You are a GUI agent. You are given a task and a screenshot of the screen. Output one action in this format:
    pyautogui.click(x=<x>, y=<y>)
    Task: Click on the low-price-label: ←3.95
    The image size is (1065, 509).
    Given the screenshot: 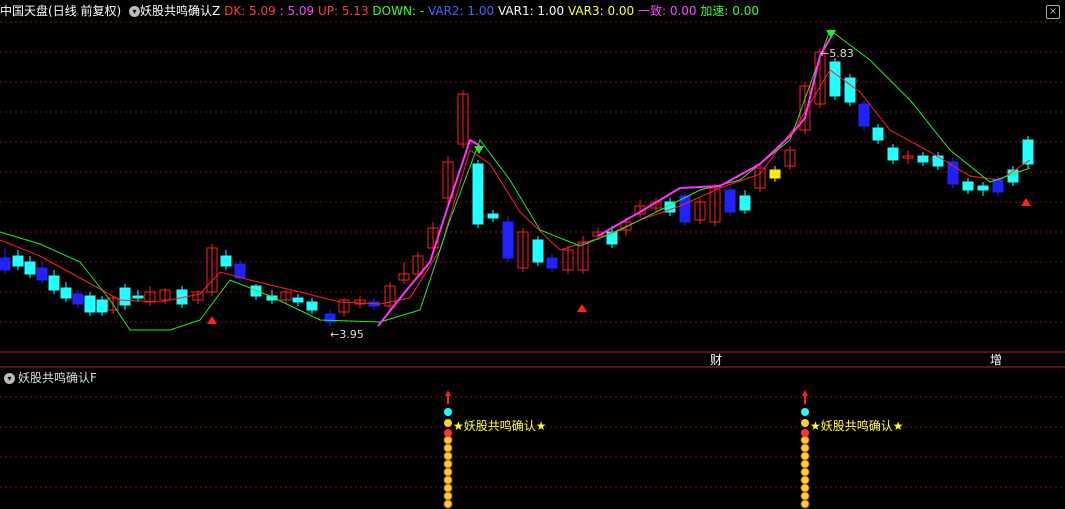 What is the action you would take?
    pyautogui.click(x=347, y=334)
    